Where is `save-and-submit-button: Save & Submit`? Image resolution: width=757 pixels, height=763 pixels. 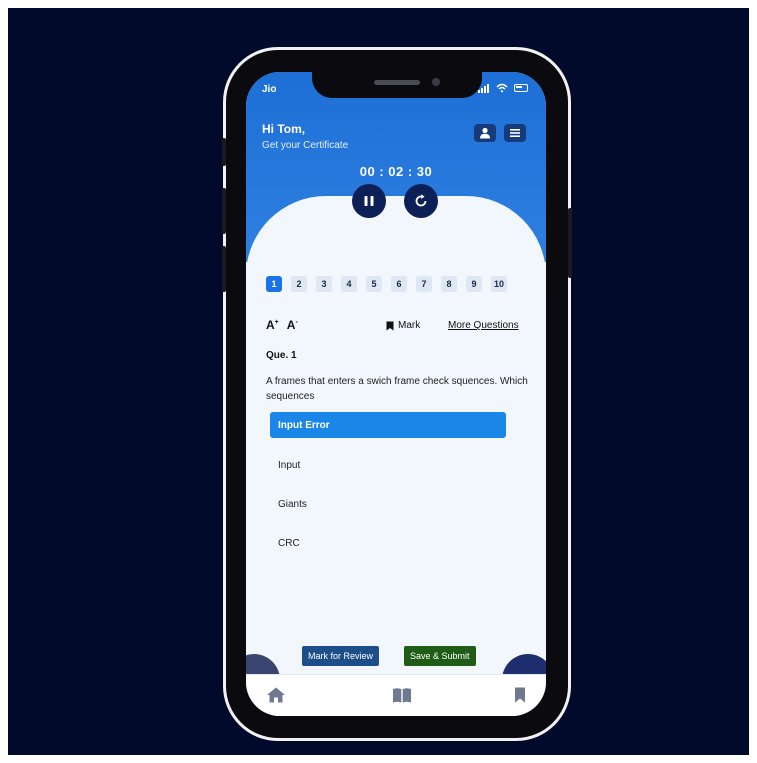
save-and-submit-button: Save & Submit is located at coordinates (440, 656).